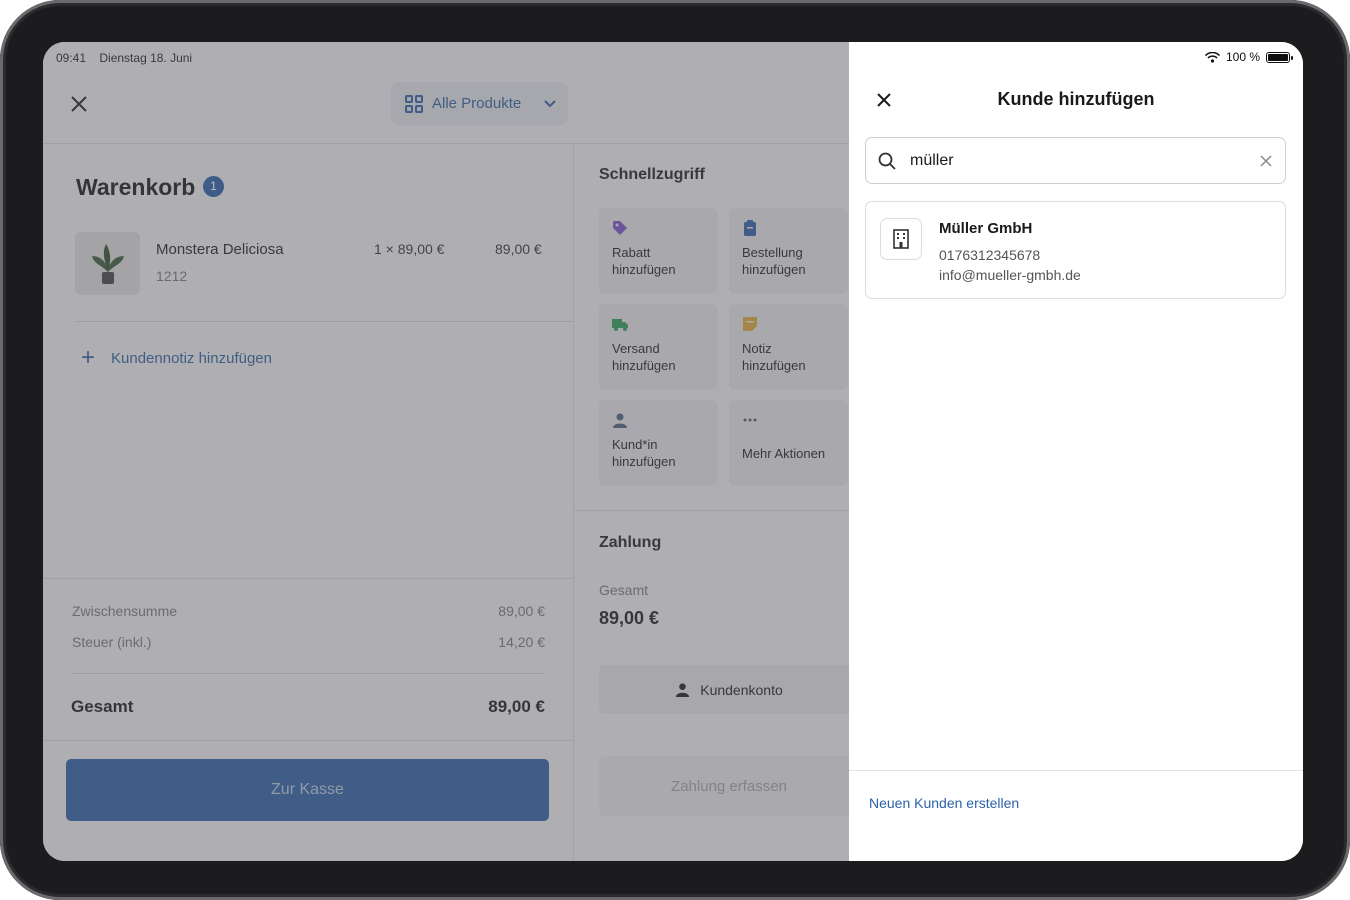 This screenshot has height=900, width=1350. I want to click on clear-icon, so click(1266, 161).